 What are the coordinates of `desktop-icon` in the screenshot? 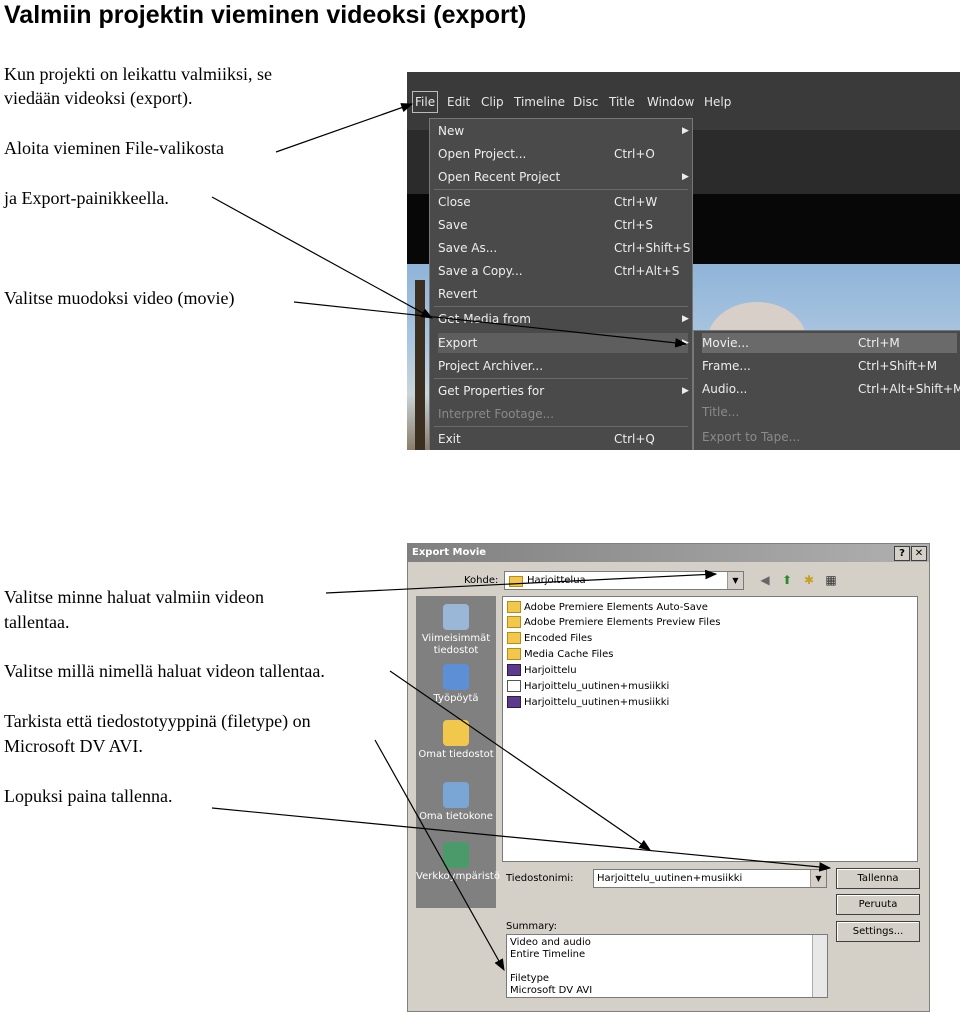 It's located at (456, 677).